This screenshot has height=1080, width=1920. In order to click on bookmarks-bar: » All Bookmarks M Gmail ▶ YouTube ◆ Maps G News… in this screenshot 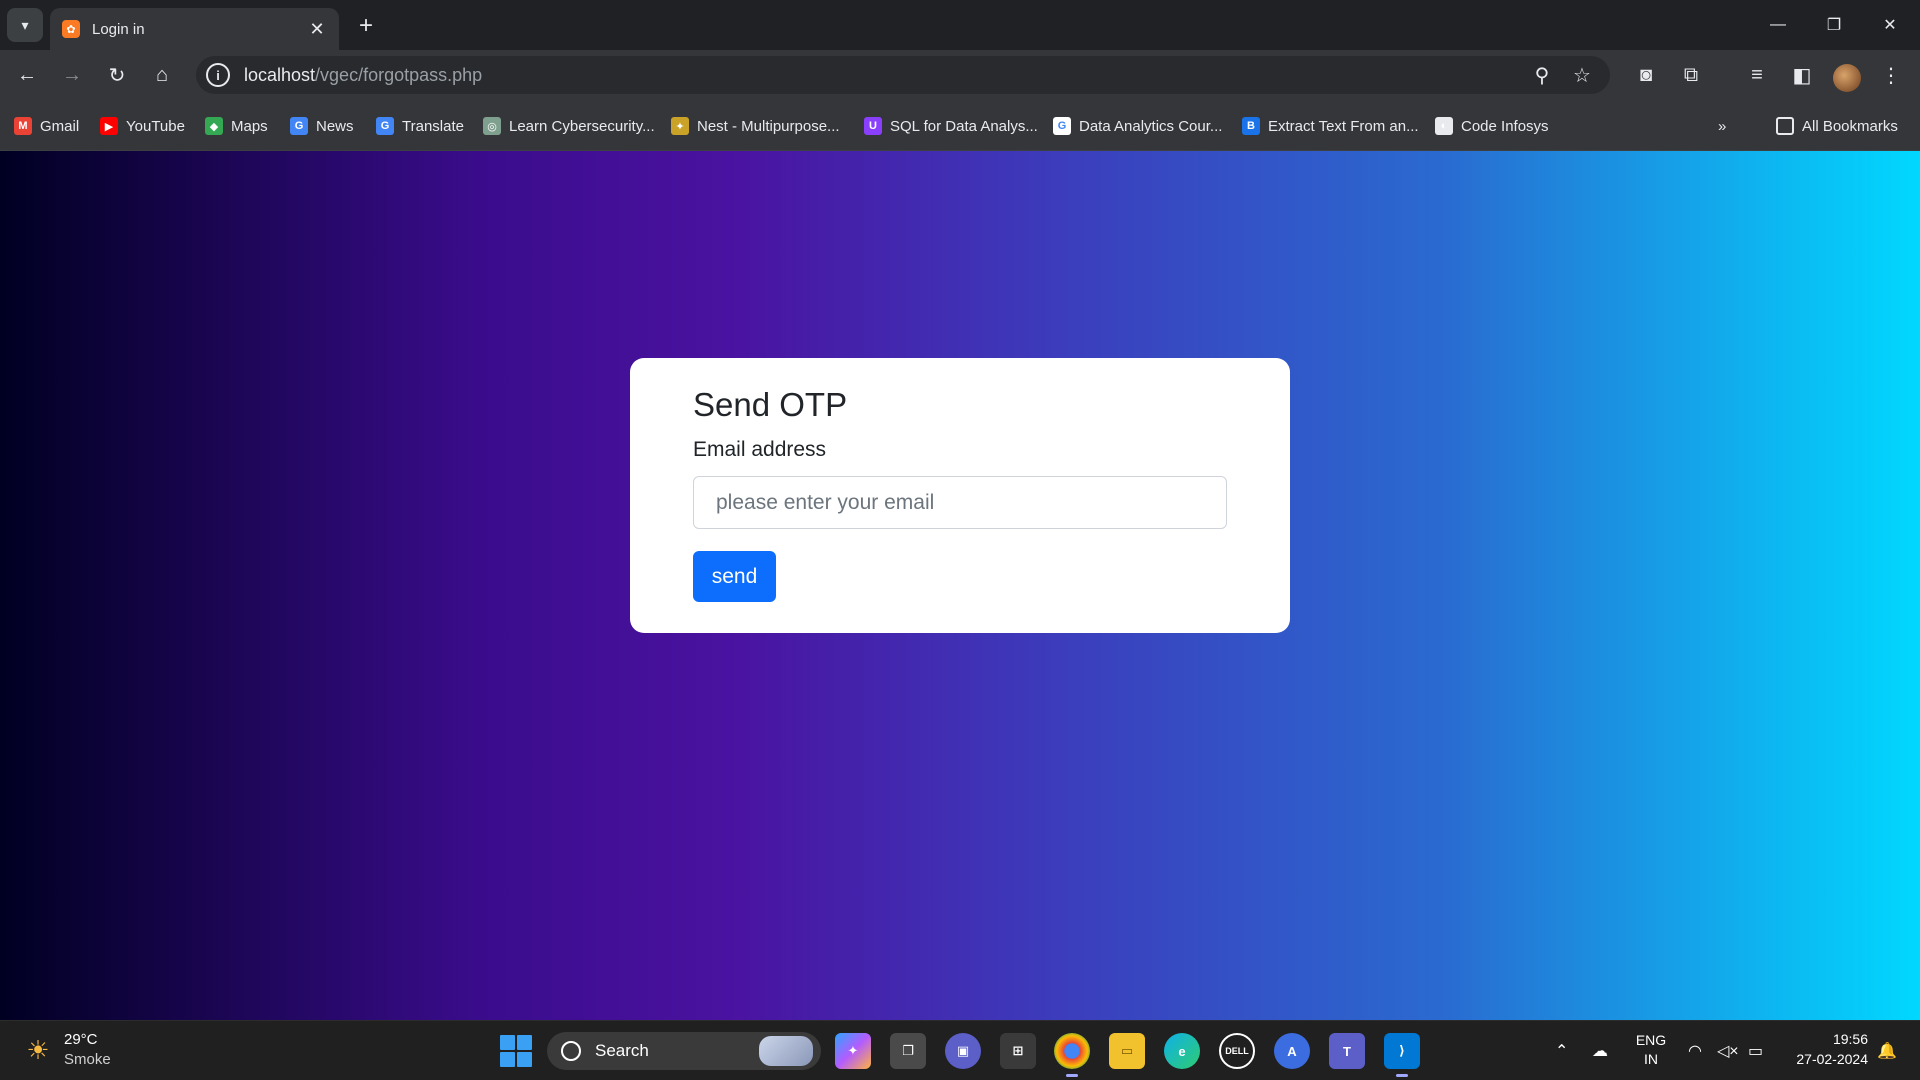, I will do `click(960, 125)`.